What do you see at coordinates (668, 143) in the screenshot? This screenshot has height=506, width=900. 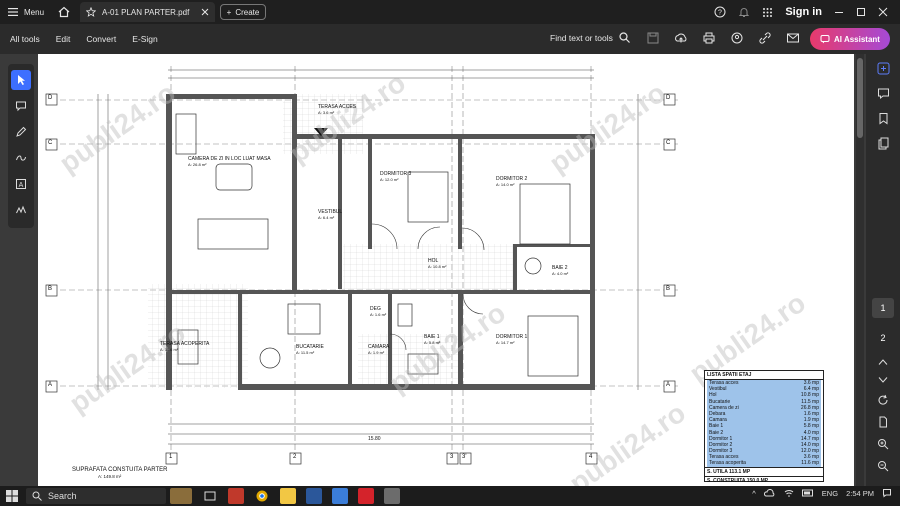 I see `axis-label-c-right: C` at bounding box center [668, 143].